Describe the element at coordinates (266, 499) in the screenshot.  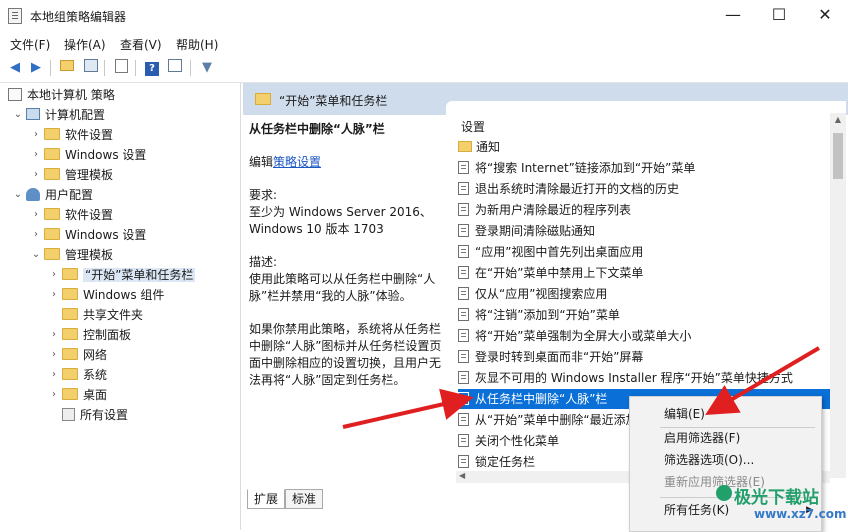
I see `tab-extended: 扩展` at that location.